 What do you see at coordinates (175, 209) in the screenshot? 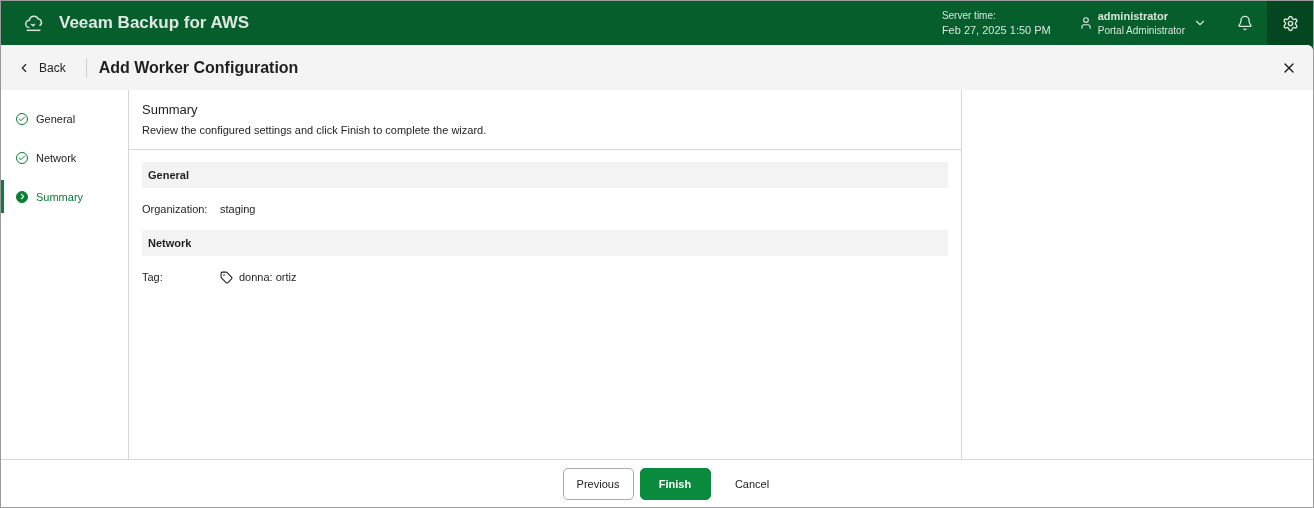
I see `field-label: Organization:` at bounding box center [175, 209].